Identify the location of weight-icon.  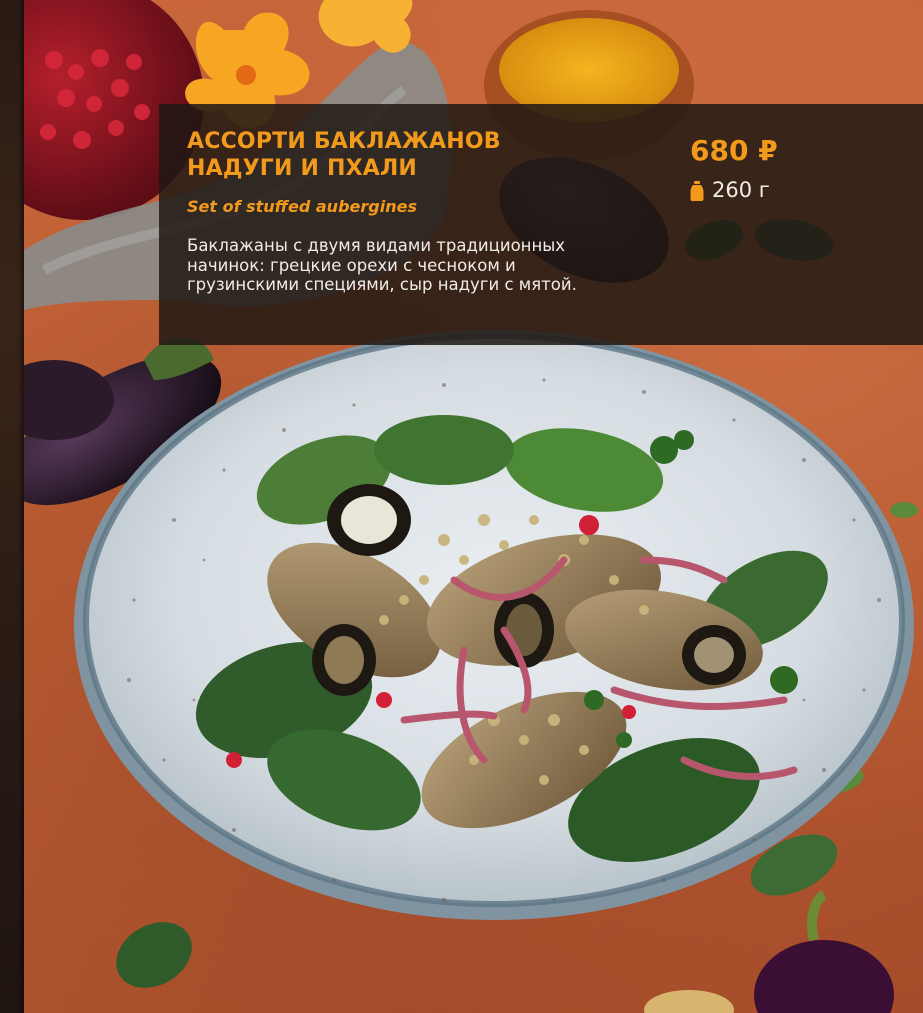
(697, 190).